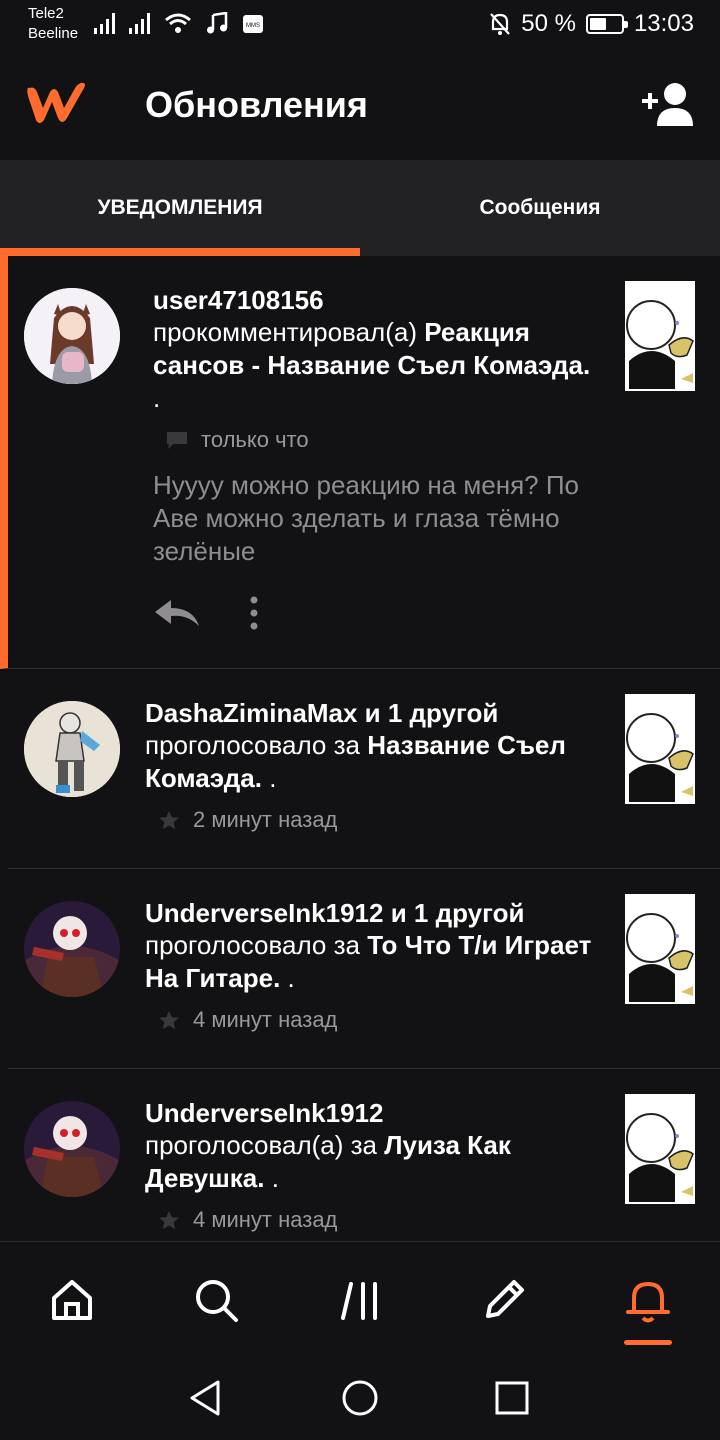 This screenshot has width=720, height=1440. I want to click on notification-description: проголосовал(а) за Луиза Как Девушка. ., so click(370, 1162).